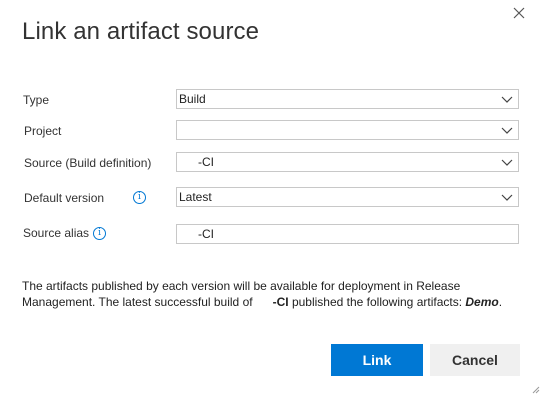  I want to click on project-row: Project, so click(271, 132).